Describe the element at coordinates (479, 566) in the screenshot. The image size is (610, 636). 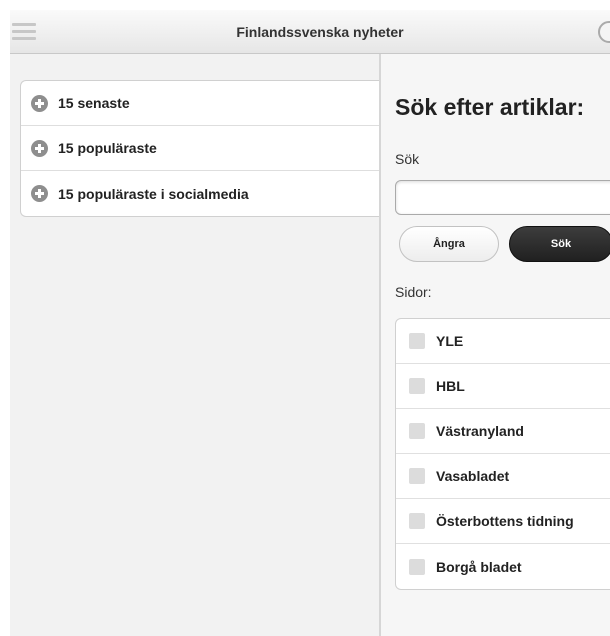
I see `site-item-label: Borgå bladet` at that location.